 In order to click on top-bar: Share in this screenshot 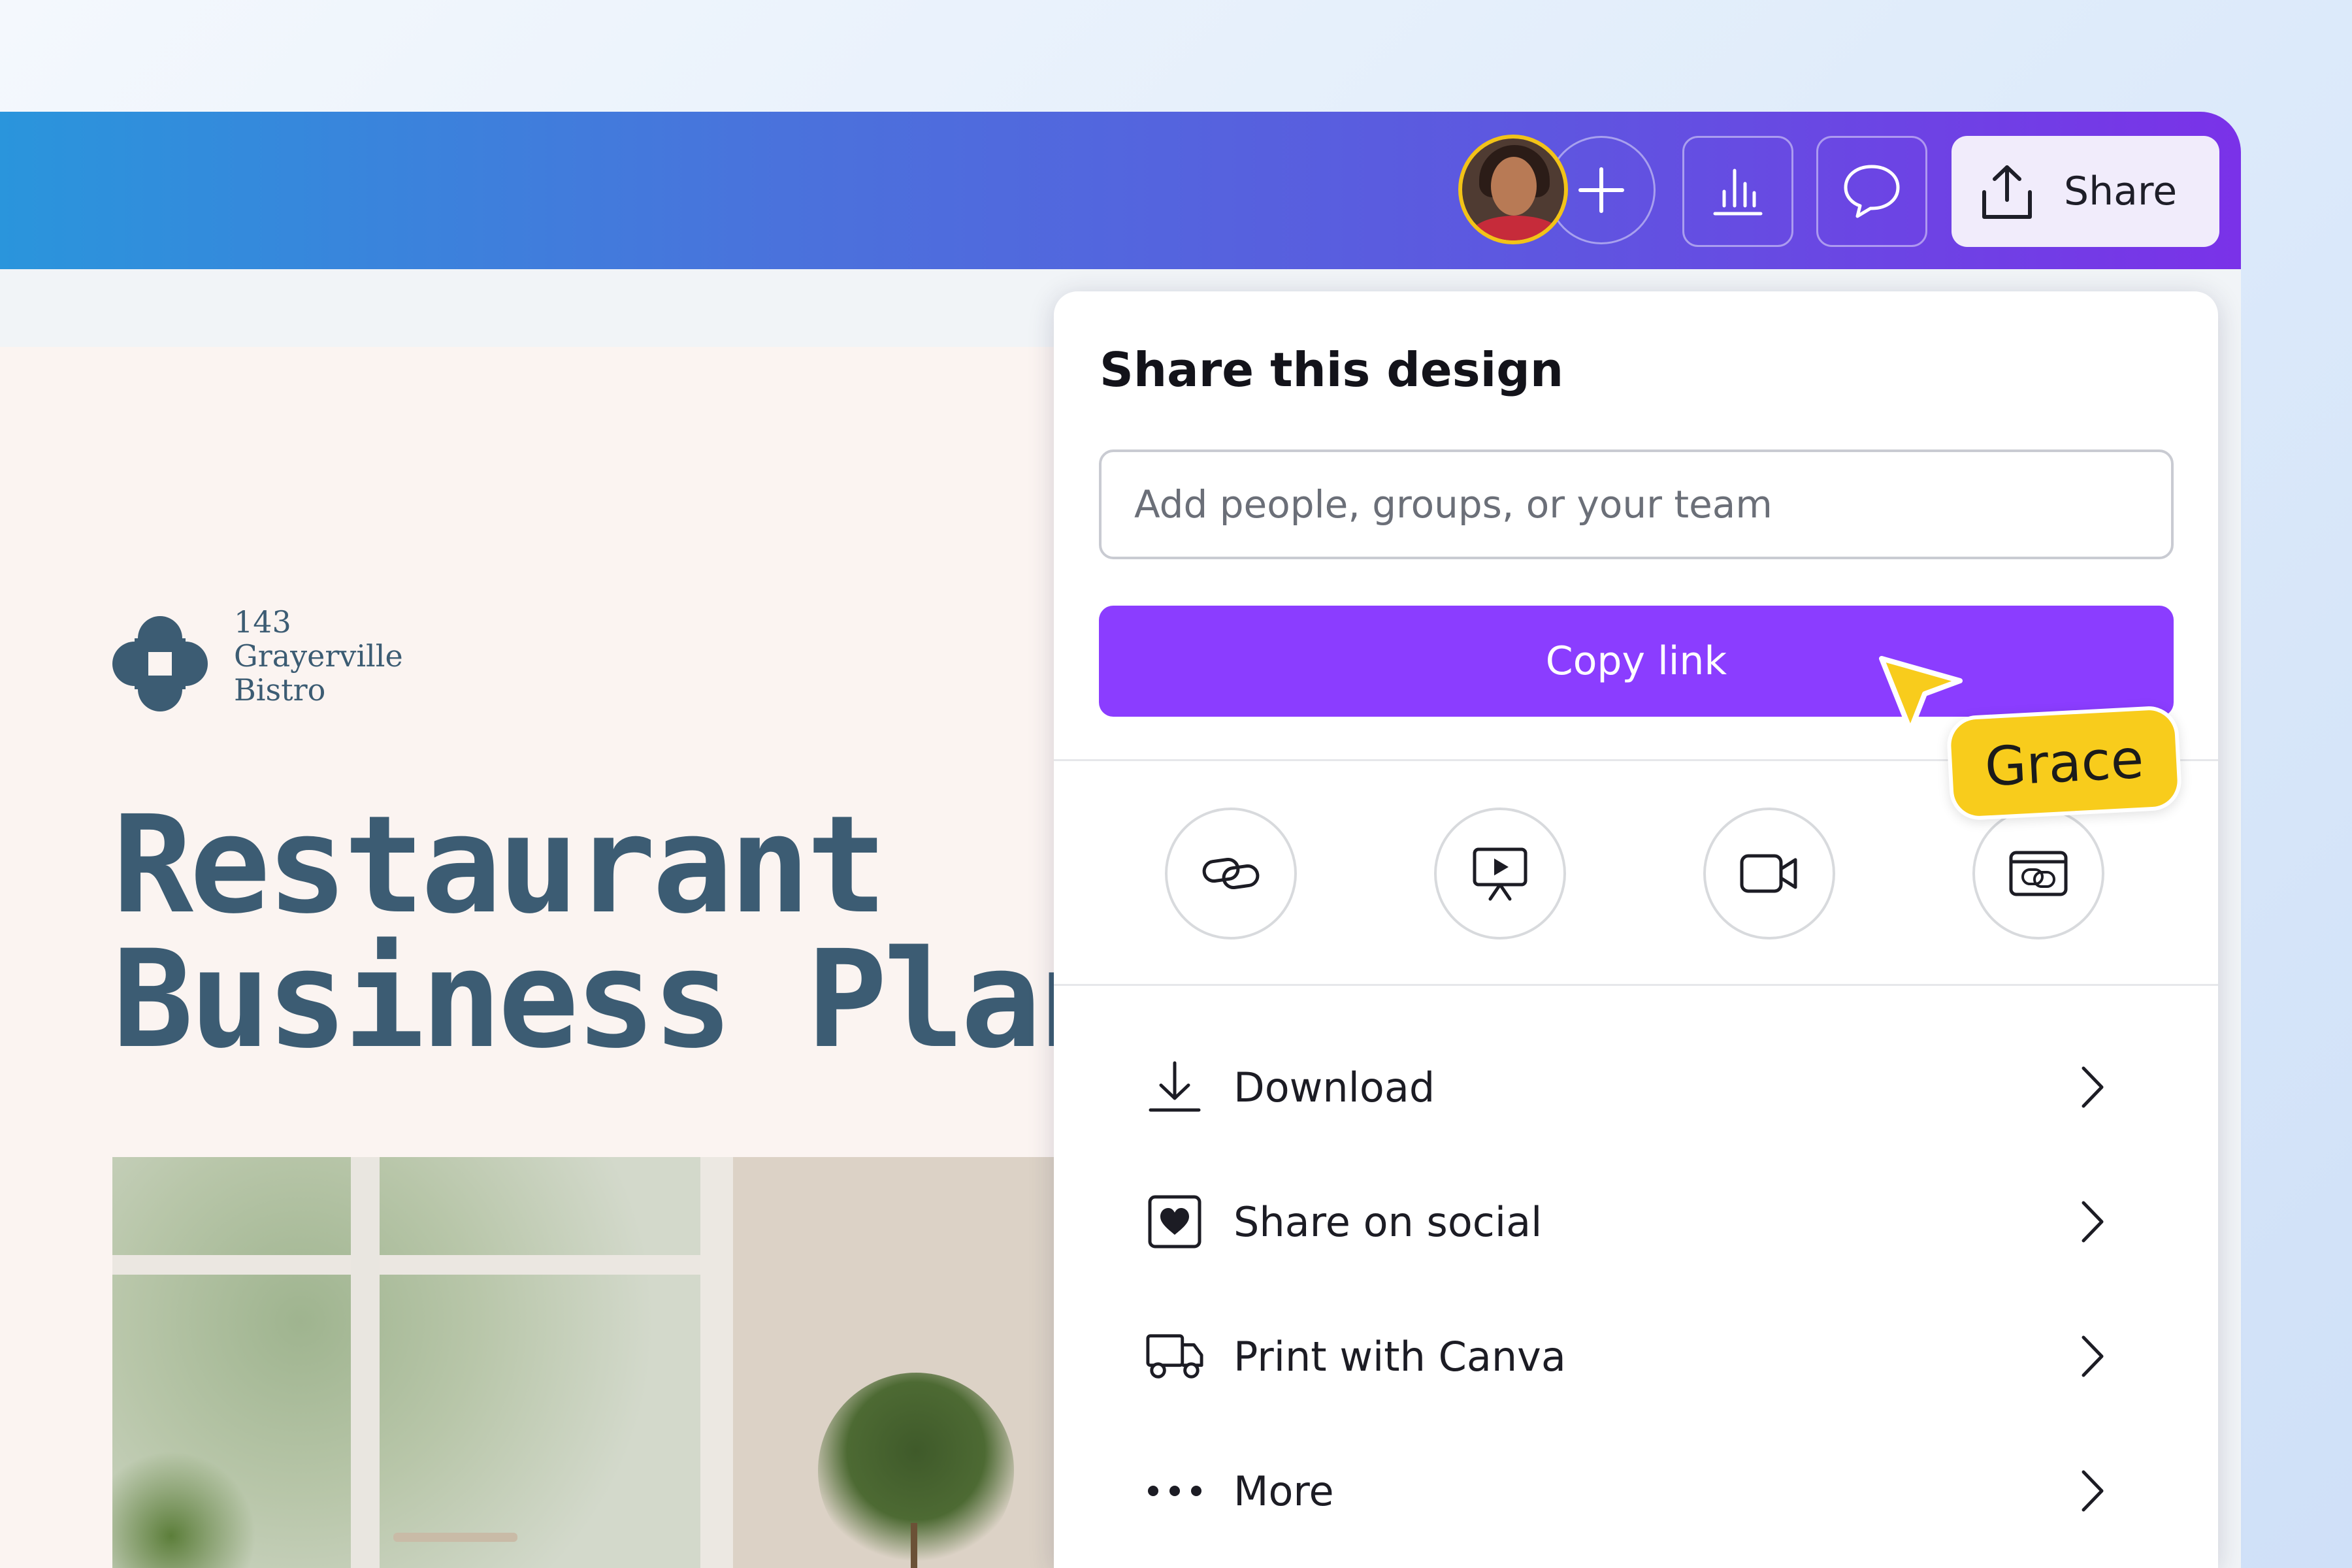, I will do `click(1120, 190)`.